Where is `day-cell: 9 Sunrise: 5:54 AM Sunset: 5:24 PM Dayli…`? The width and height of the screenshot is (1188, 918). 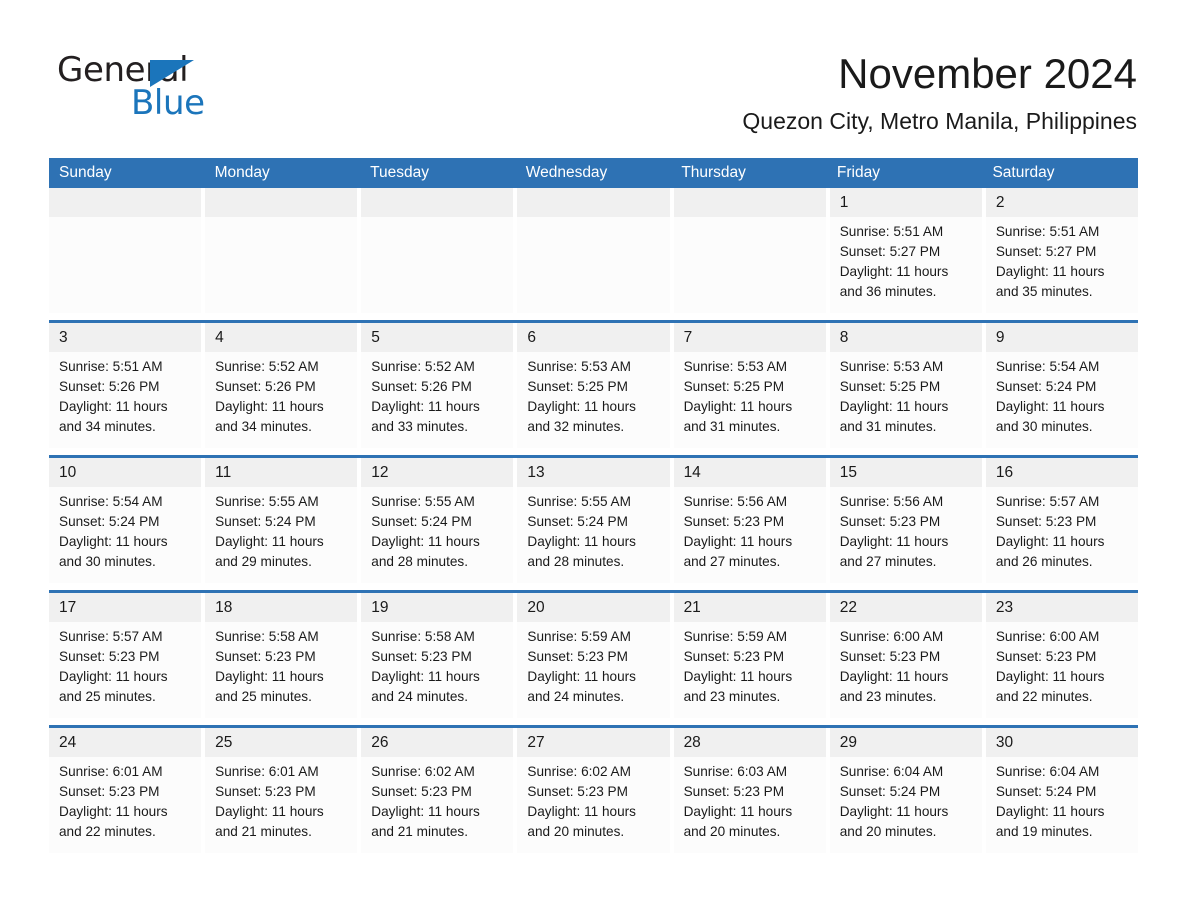
day-cell: 9 Sunrise: 5:54 AM Sunset: 5:24 PM Dayli… is located at coordinates (1061, 385).